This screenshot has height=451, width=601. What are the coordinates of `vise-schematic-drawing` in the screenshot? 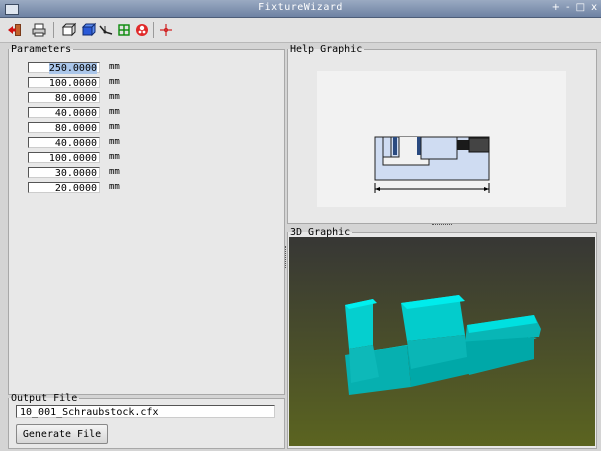 It's located at (432, 164).